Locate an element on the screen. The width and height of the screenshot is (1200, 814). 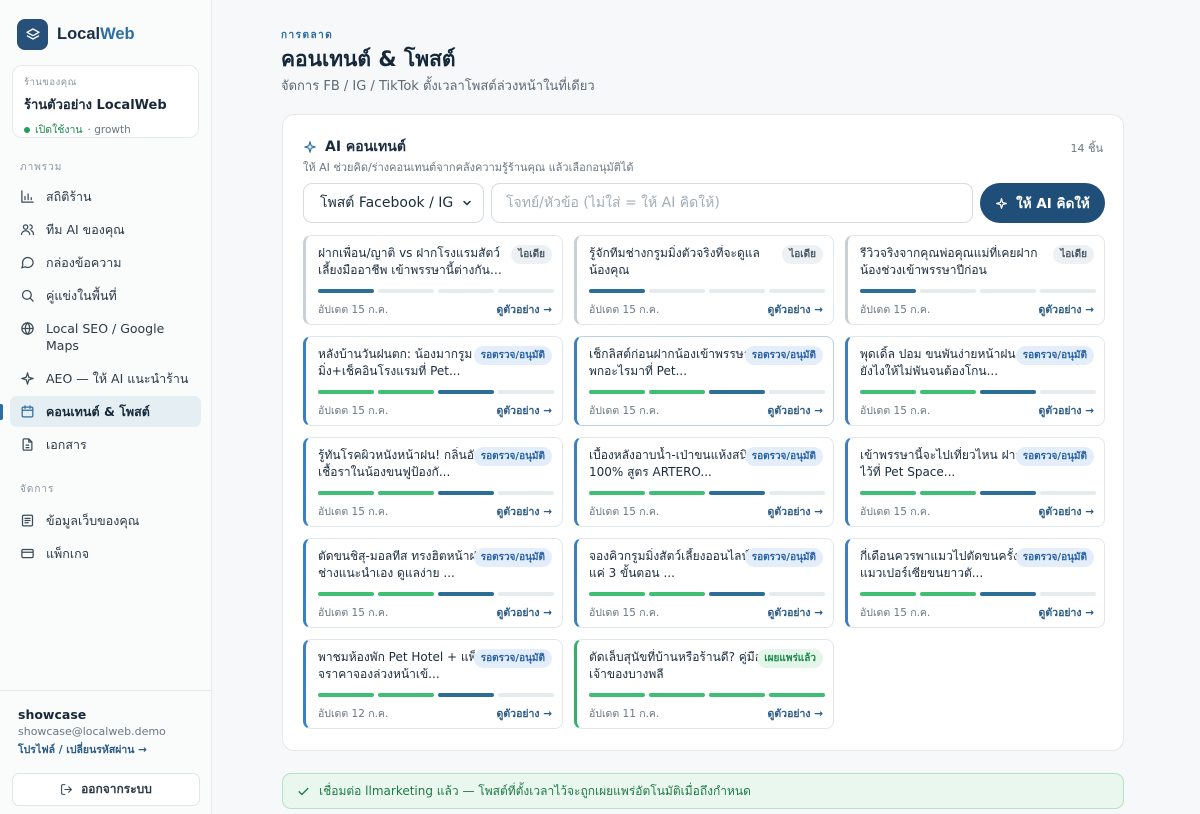
brand-name: LocalWeb is located at coordinates (96, 34).